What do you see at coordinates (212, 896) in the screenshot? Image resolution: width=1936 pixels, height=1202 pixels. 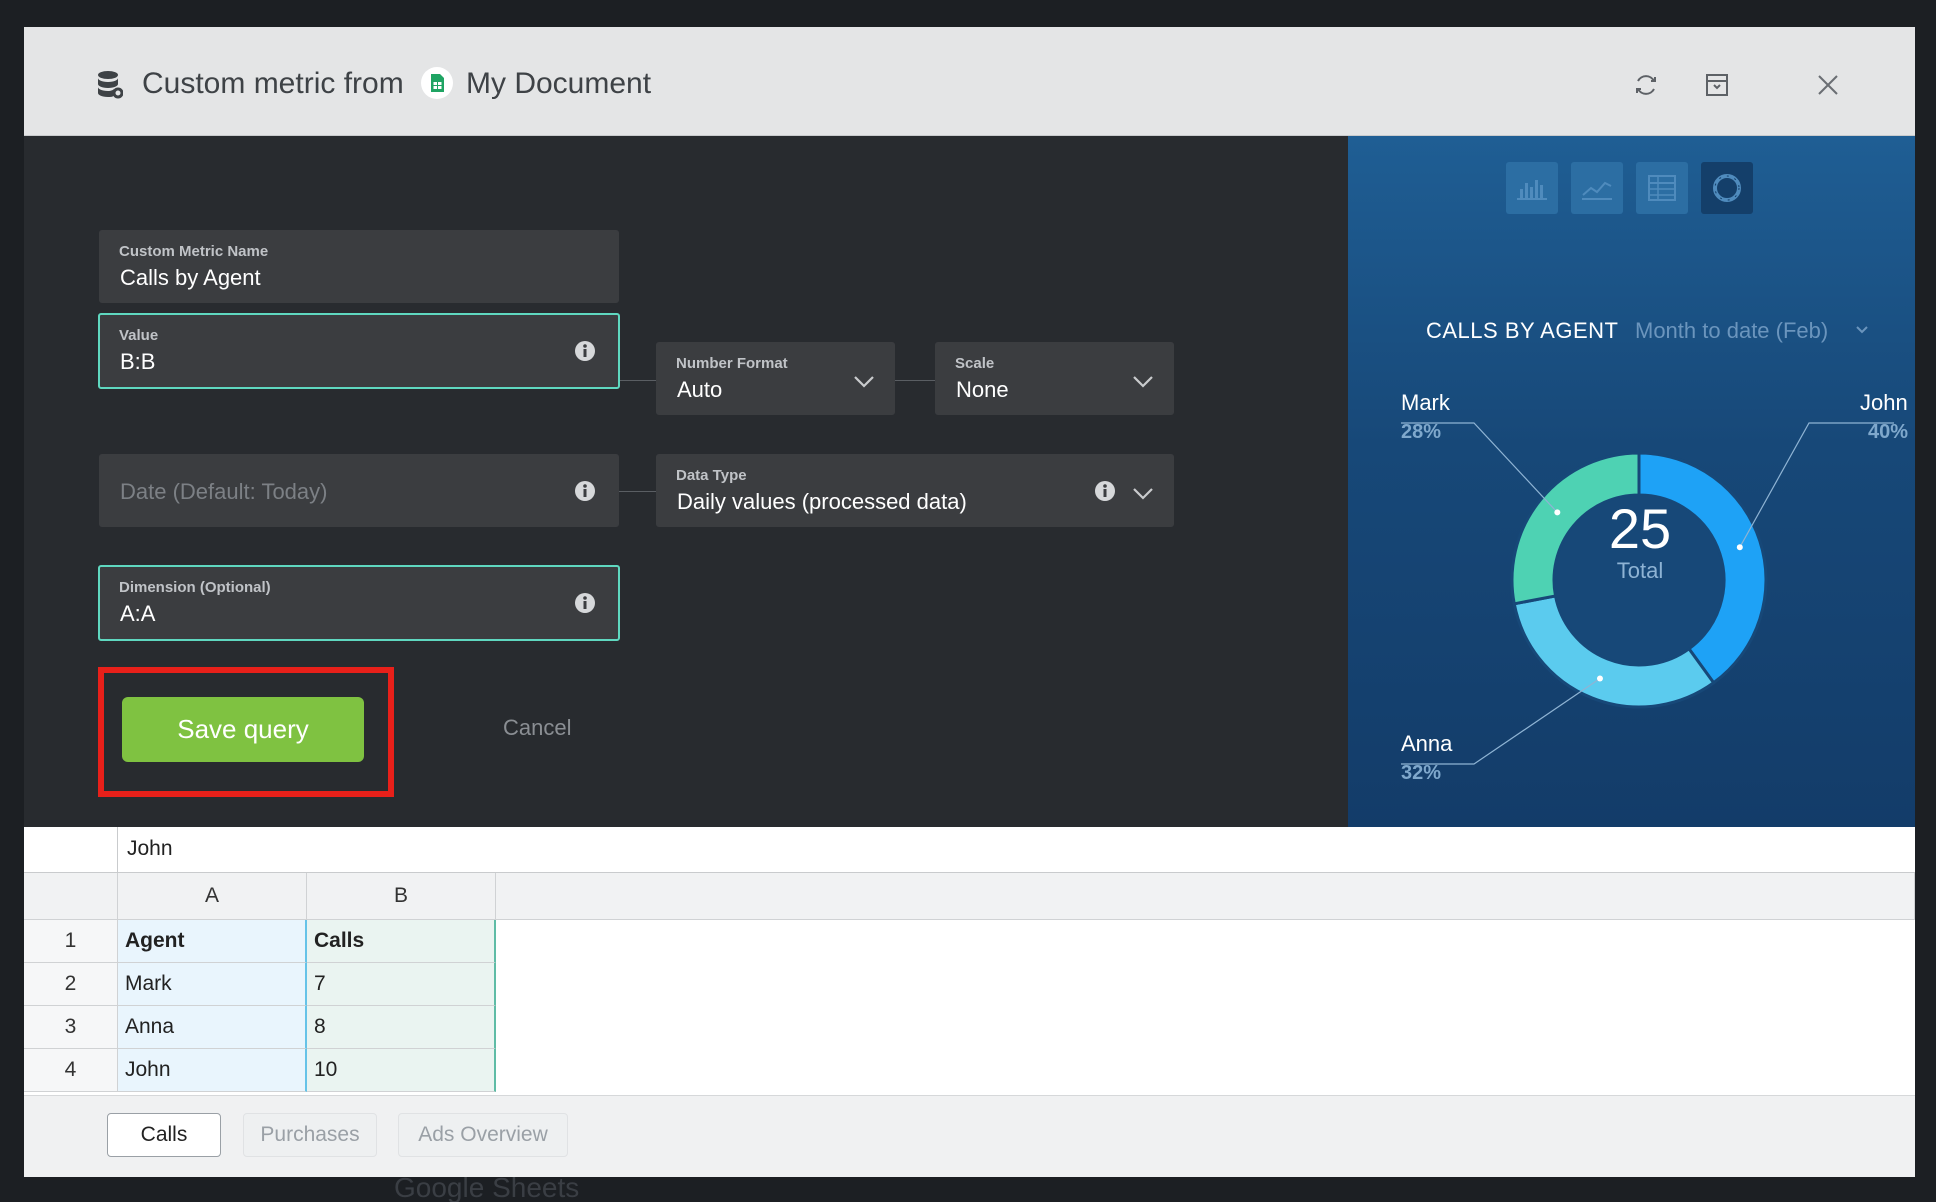 I see `column-header-a: A` at bounding box center [212, 896].